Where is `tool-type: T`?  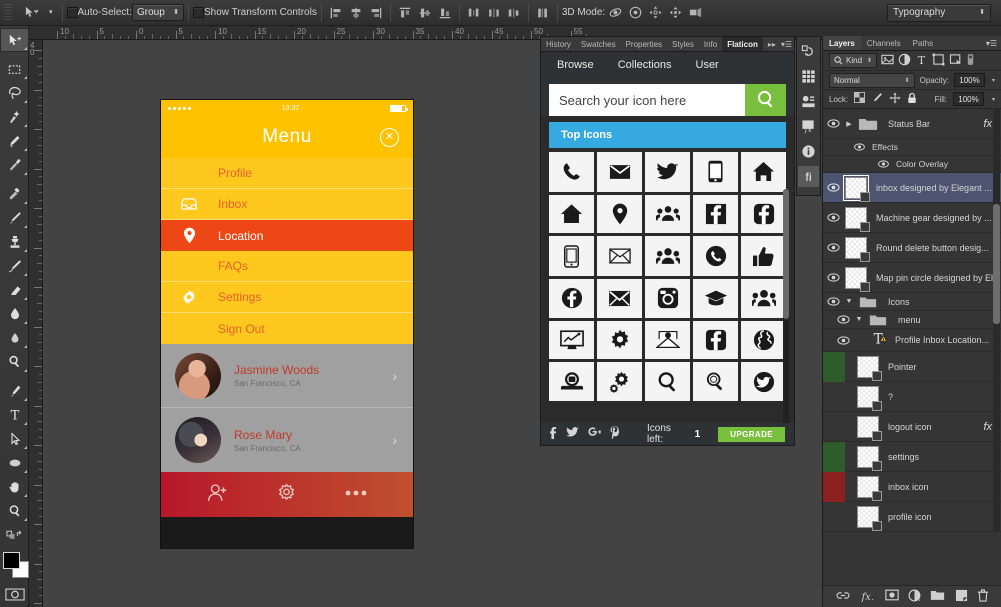
tool-type: T is located at coordinates (14, 415).